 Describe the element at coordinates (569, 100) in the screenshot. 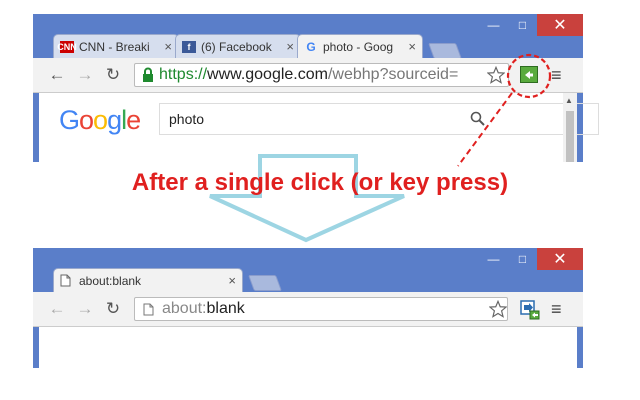

I see `scroll-up-icon: ▲` at that location.